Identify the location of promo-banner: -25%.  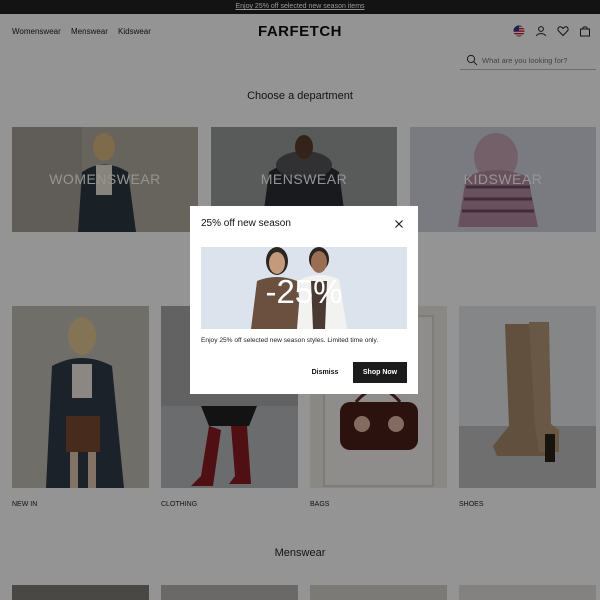
(304, 288).